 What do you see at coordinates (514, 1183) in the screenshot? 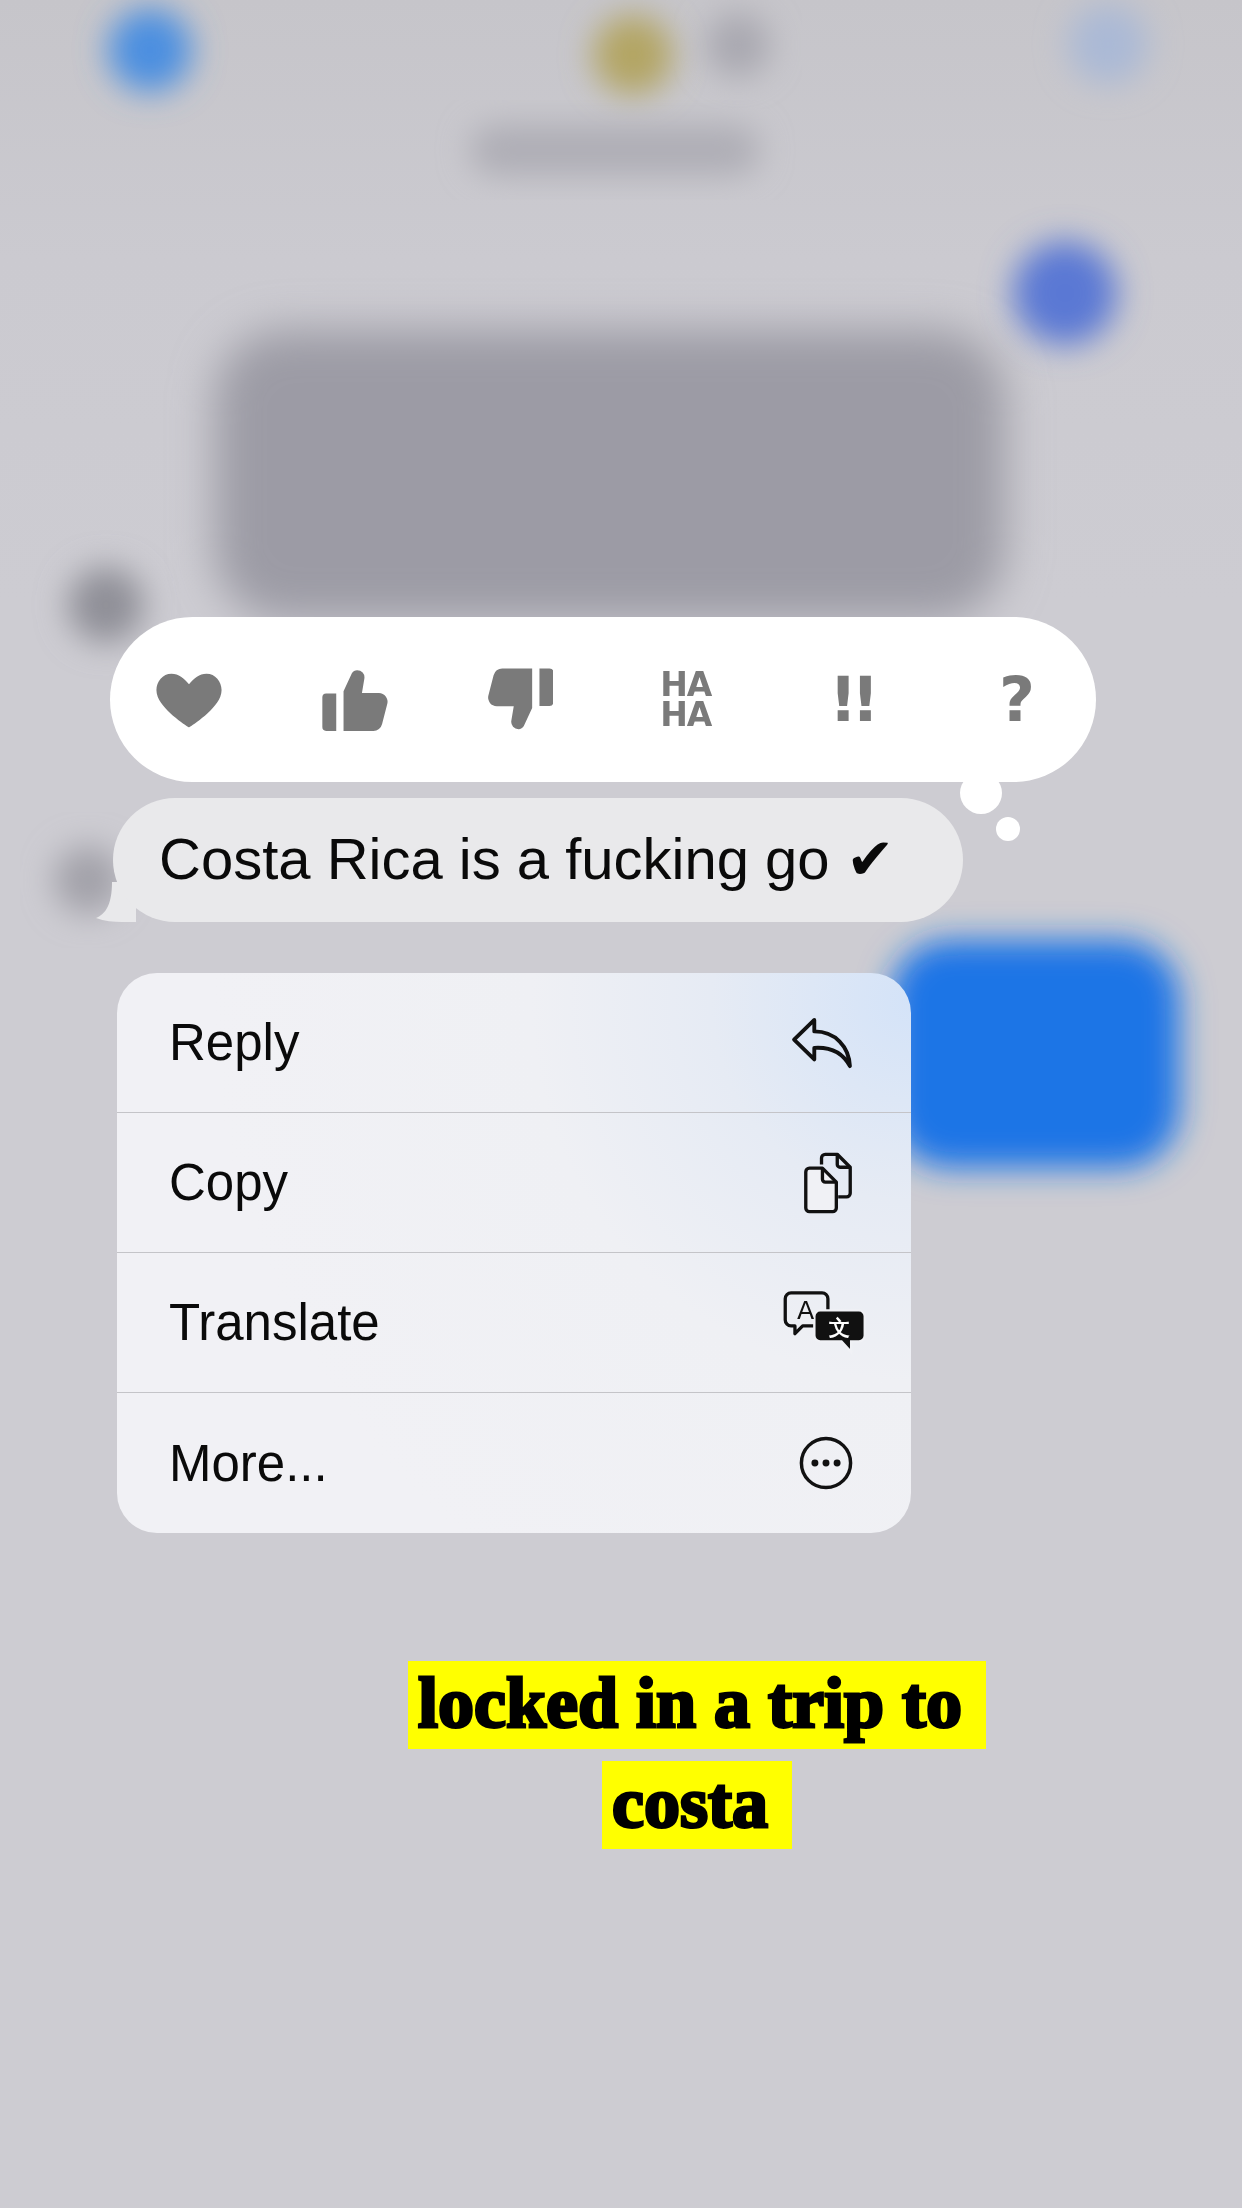
I see `menu-item: Copy` at bounding box center [514, 1183].